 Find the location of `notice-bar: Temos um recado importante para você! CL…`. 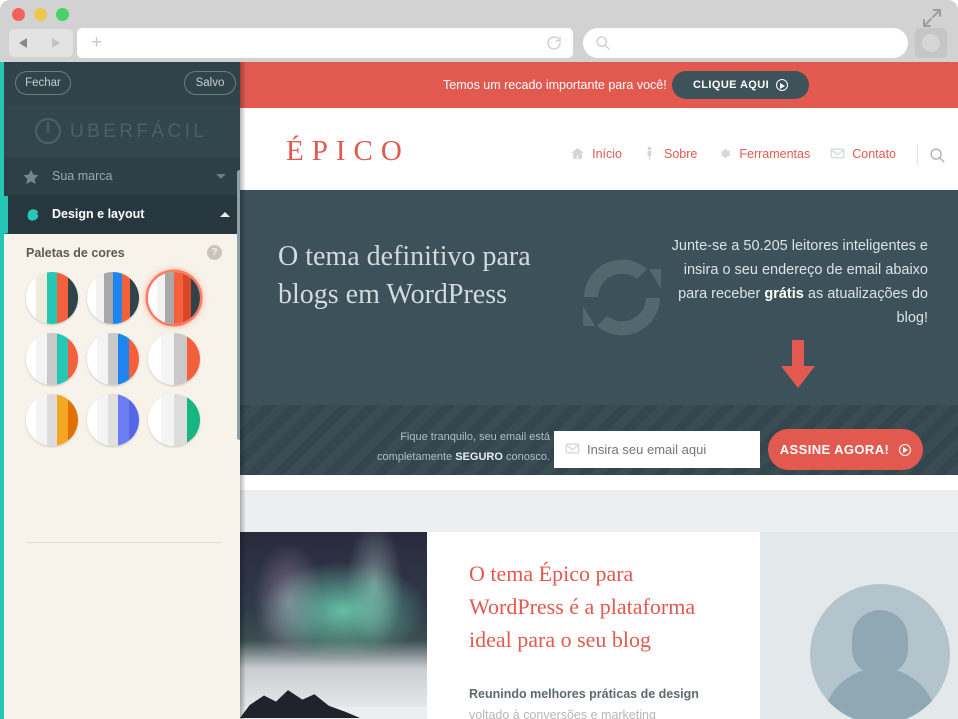

notice-bar: Temos um recado importante para você! CL… is located at coordinates (599, 85).